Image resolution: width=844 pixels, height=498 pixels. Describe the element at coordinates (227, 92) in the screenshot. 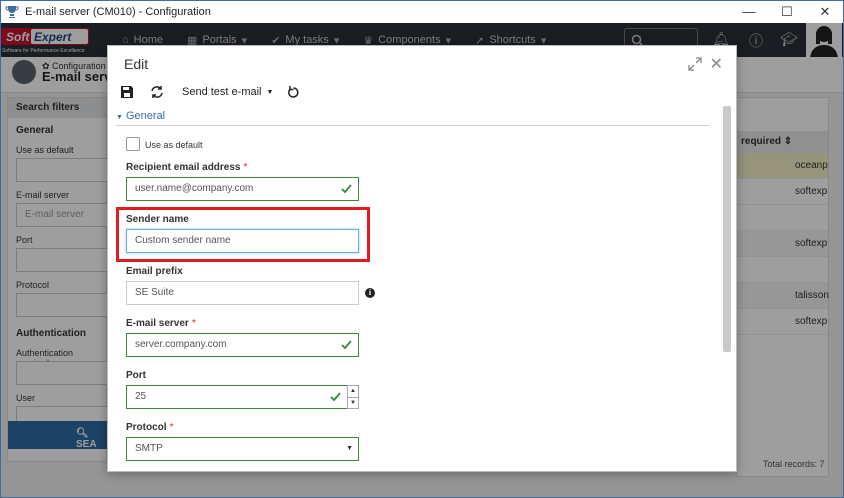

I see `send-test-email-button: Send test e-mail ▼` at that location.